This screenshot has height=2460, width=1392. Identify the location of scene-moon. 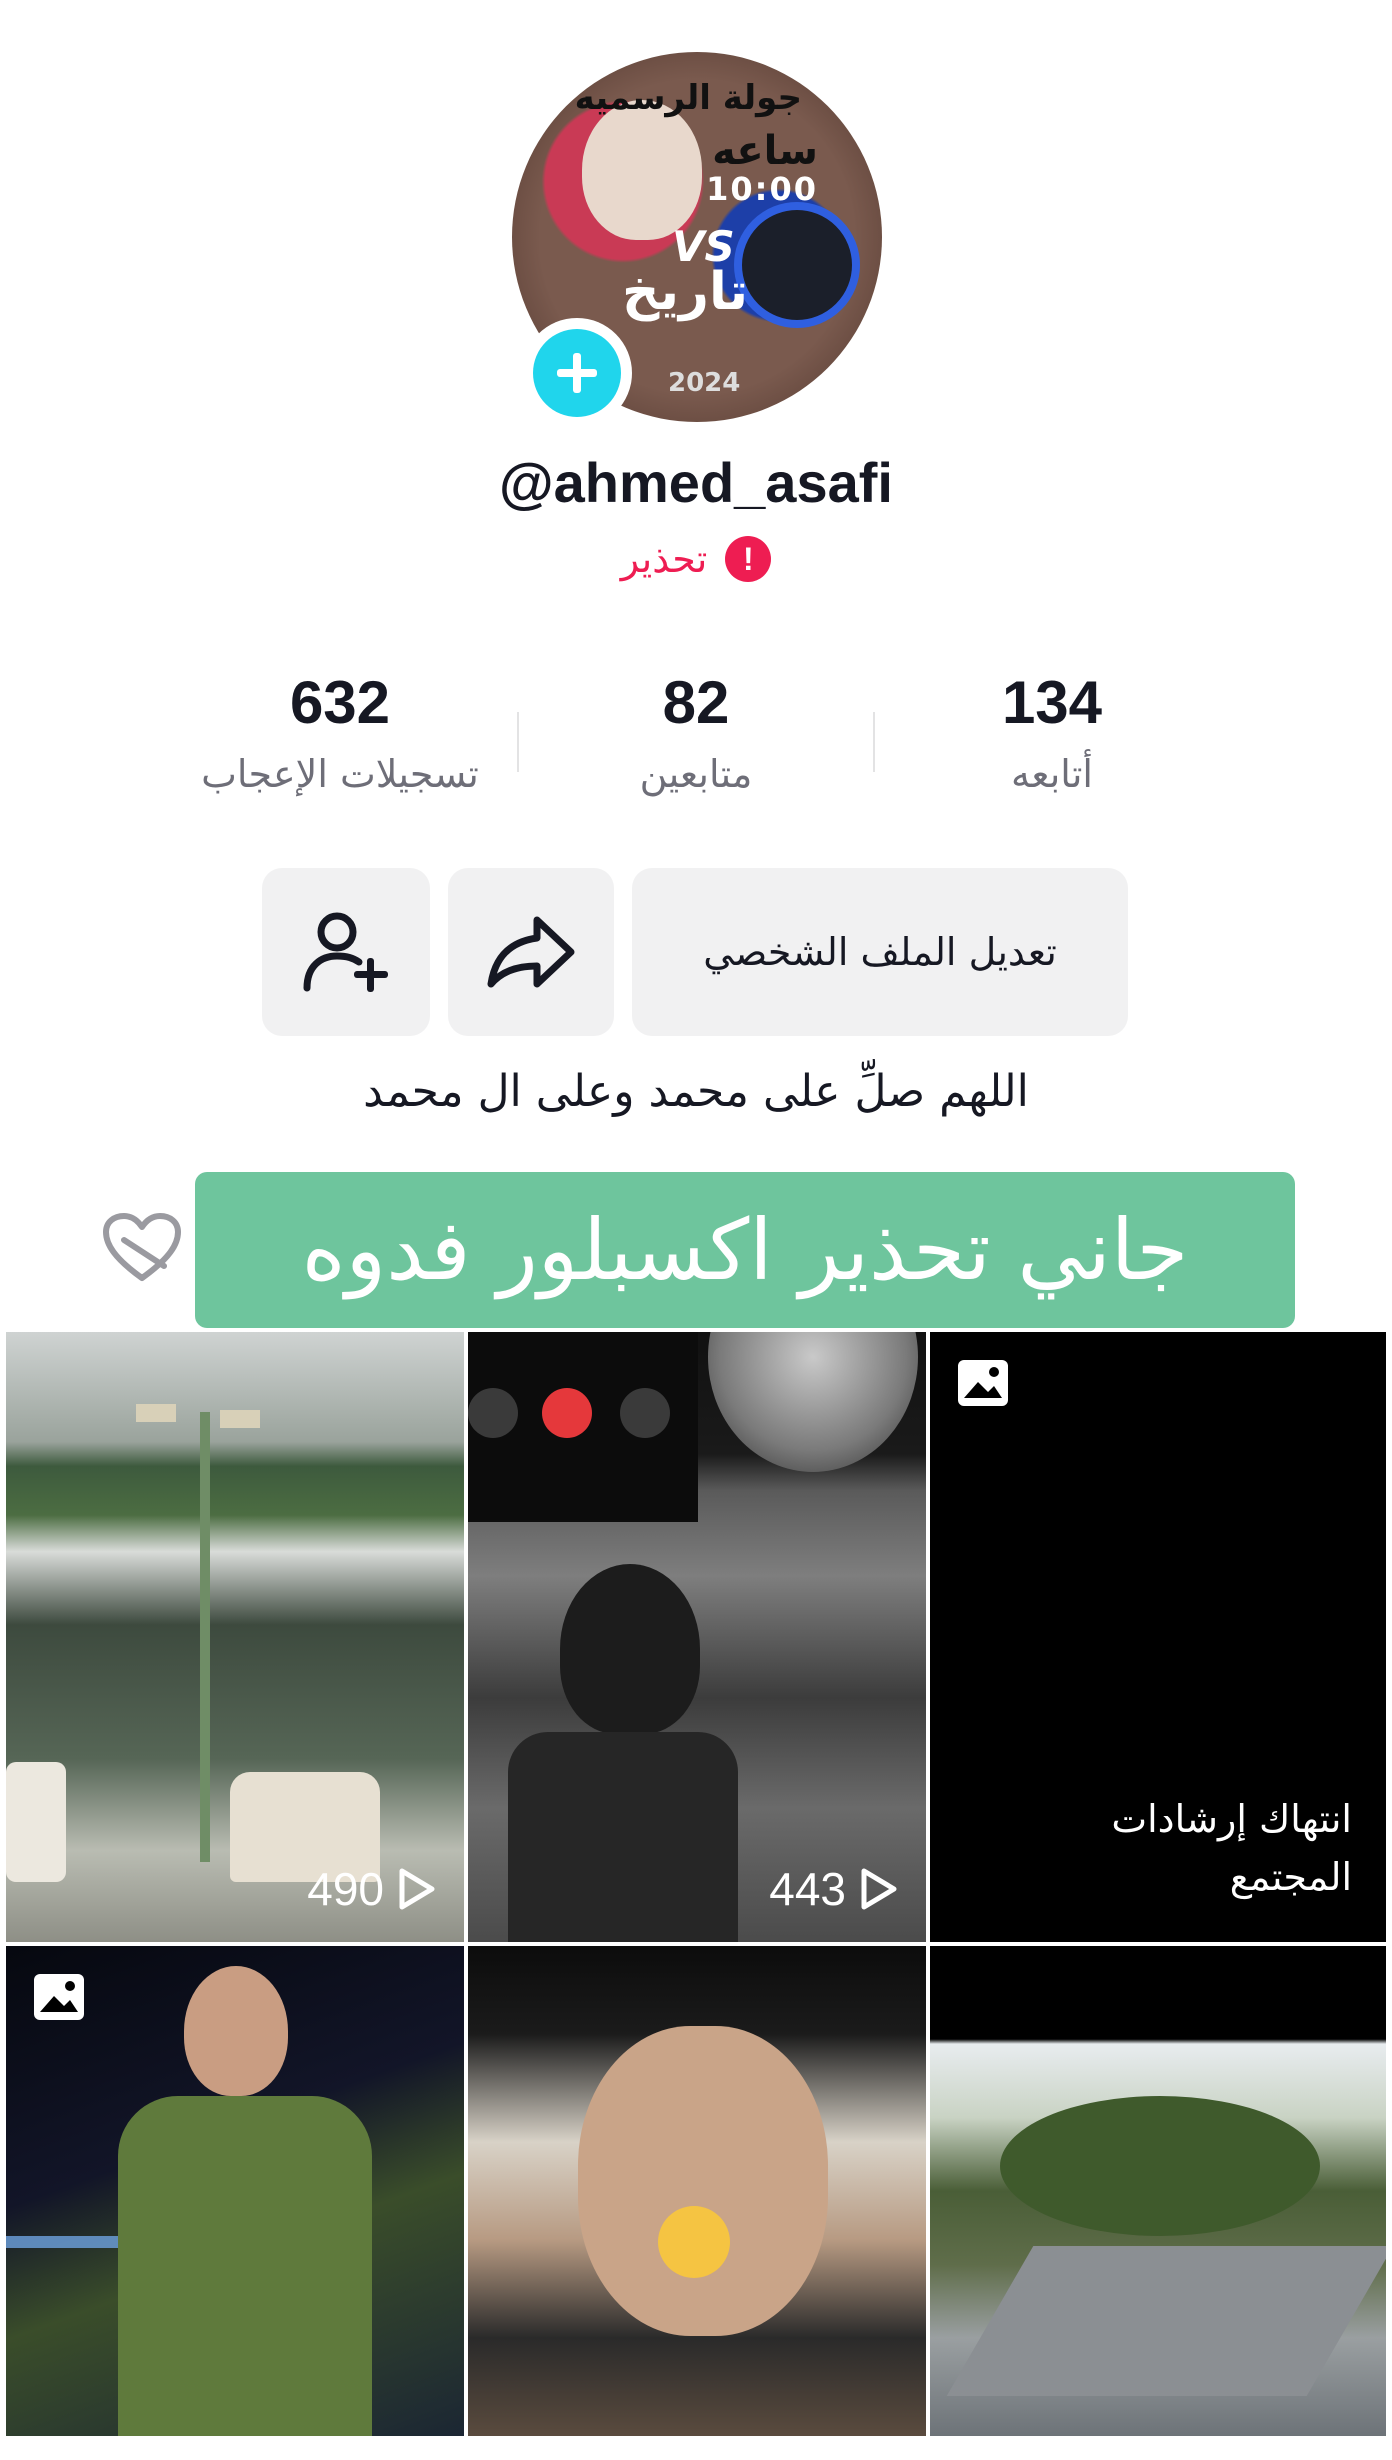
(813, 1402).